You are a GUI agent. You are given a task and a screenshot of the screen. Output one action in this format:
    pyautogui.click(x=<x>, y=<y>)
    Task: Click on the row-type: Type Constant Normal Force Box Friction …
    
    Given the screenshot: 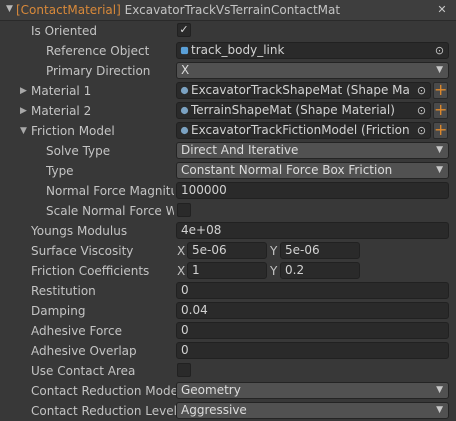 What is the action you would take?
    pyautogui.click(x=228, y=171)
    